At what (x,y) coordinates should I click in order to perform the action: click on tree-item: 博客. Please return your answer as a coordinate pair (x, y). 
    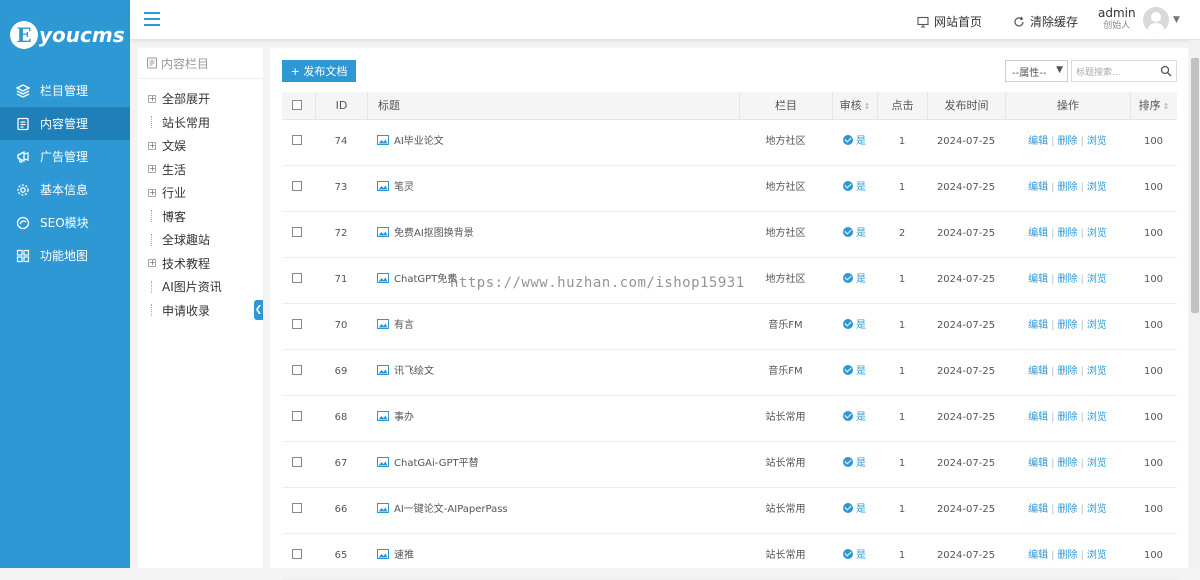
    Looking at the image, I should click on (200, 217).